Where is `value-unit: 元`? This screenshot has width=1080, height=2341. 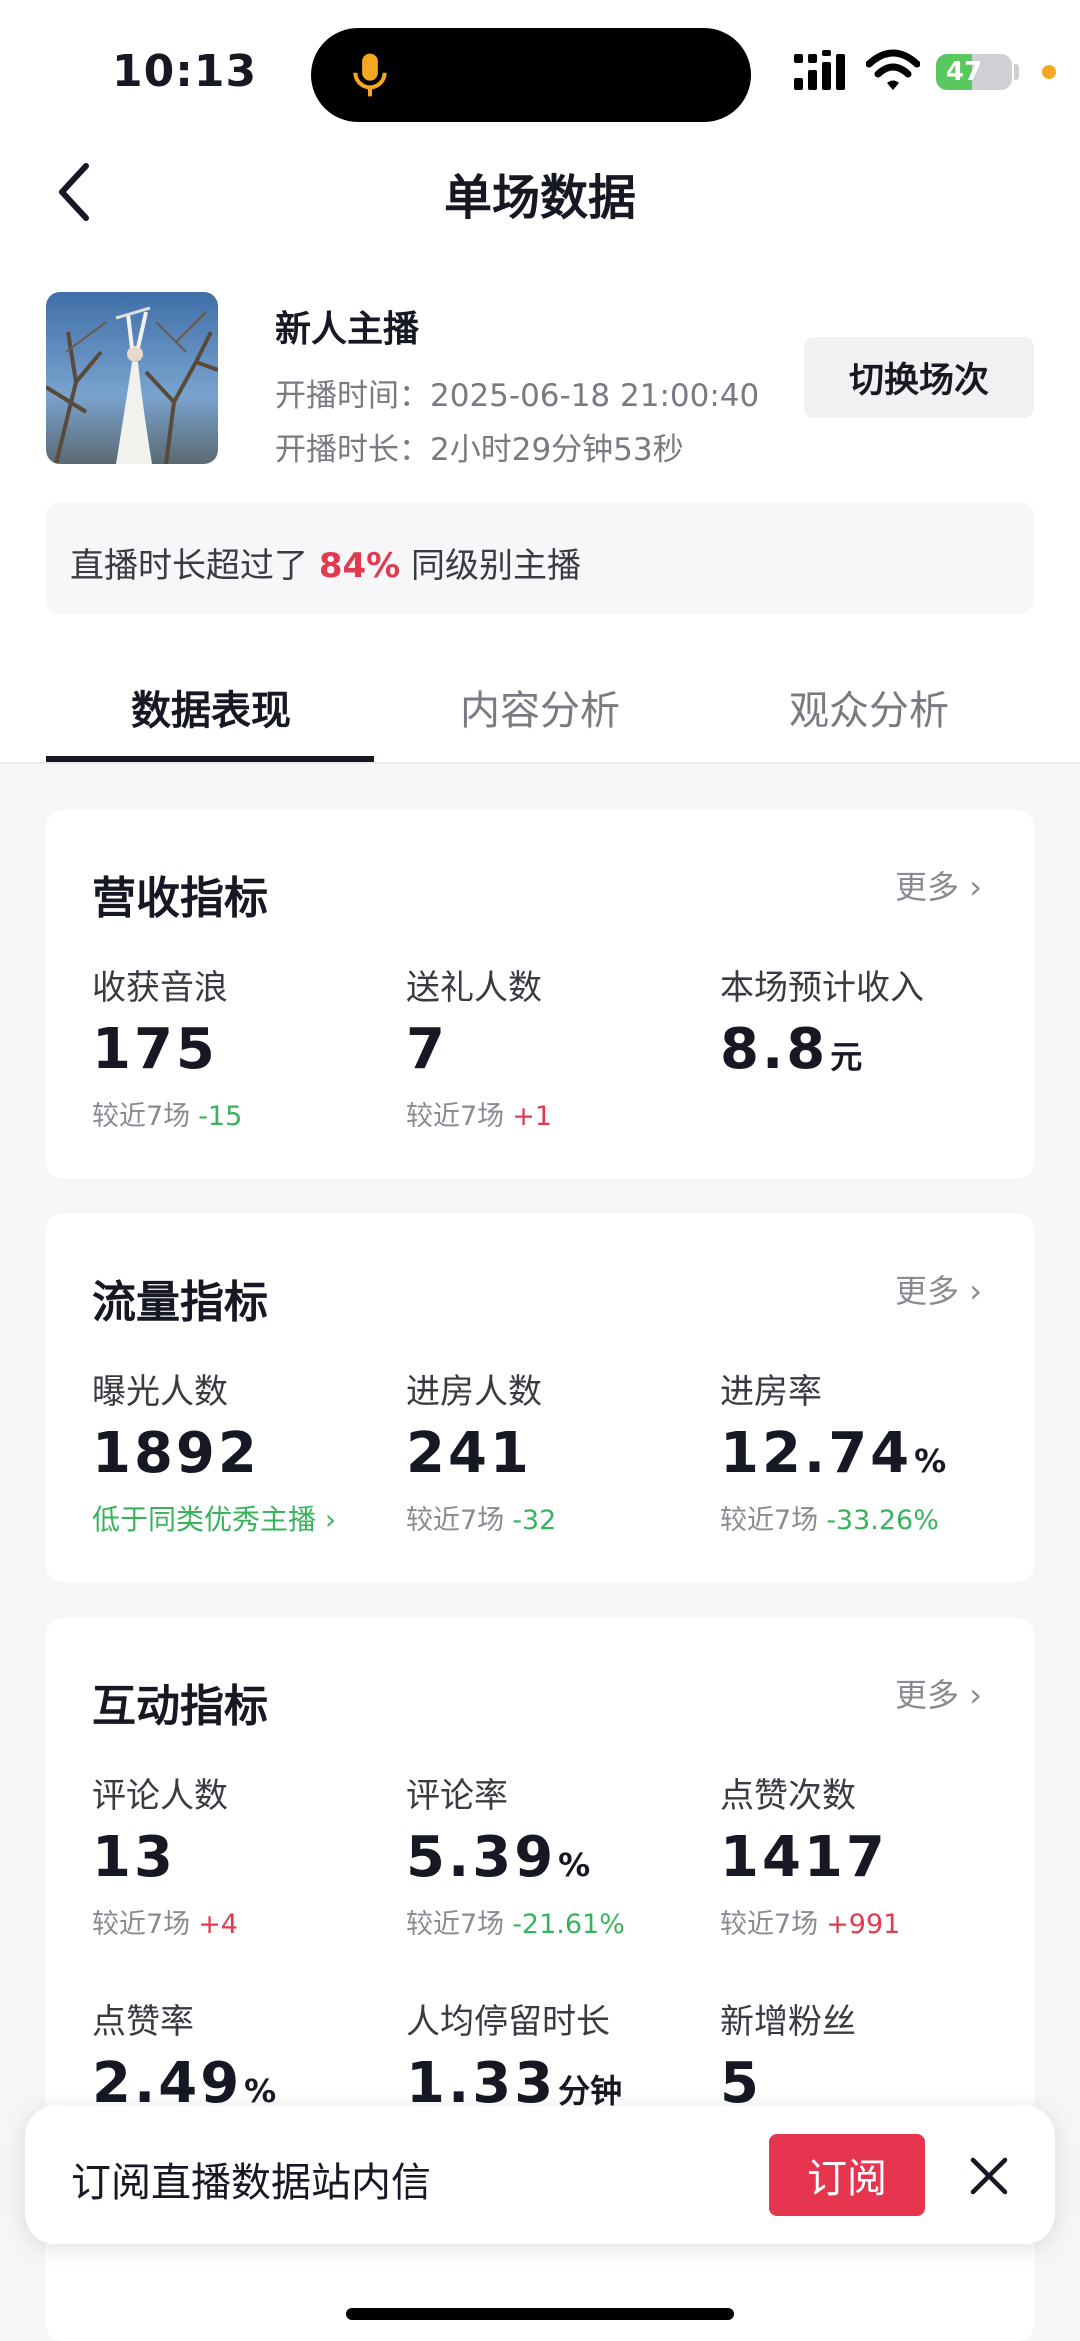 value-unit: 元 is located at coordinates (846, 1057).